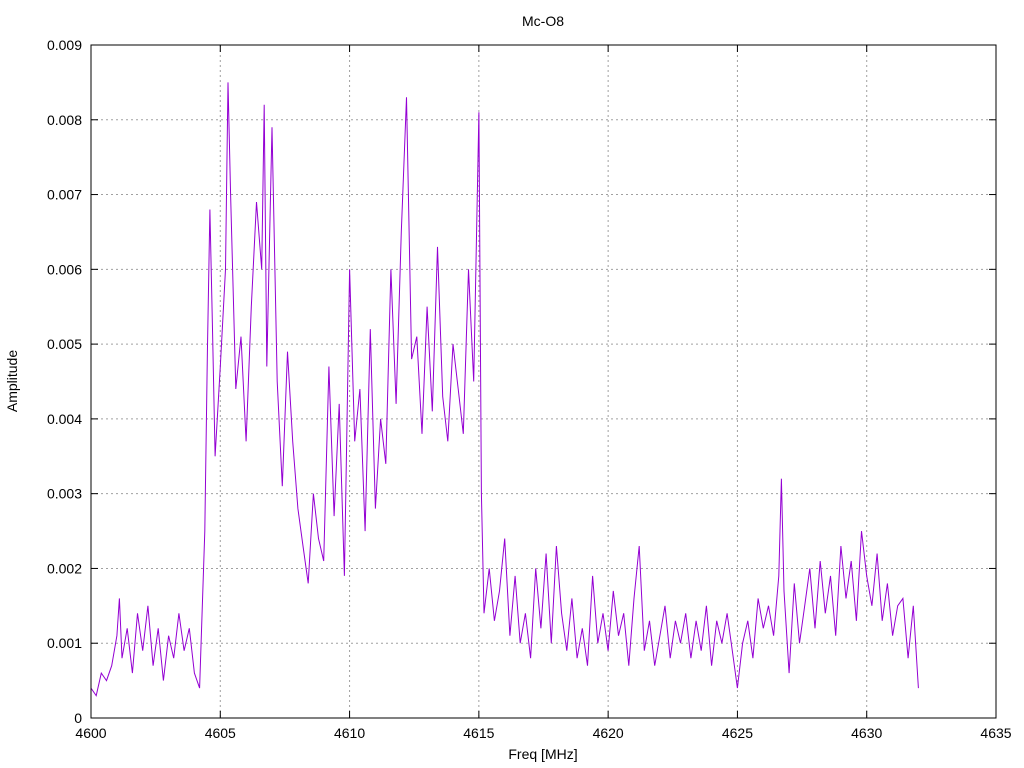 Image resolution: width=1024 pixels, height=768 pixels. What do you see at coordinates (64, 568) in the screenshot?
I see `y-tick-label: 0.002` at bounding box center [64, 568].